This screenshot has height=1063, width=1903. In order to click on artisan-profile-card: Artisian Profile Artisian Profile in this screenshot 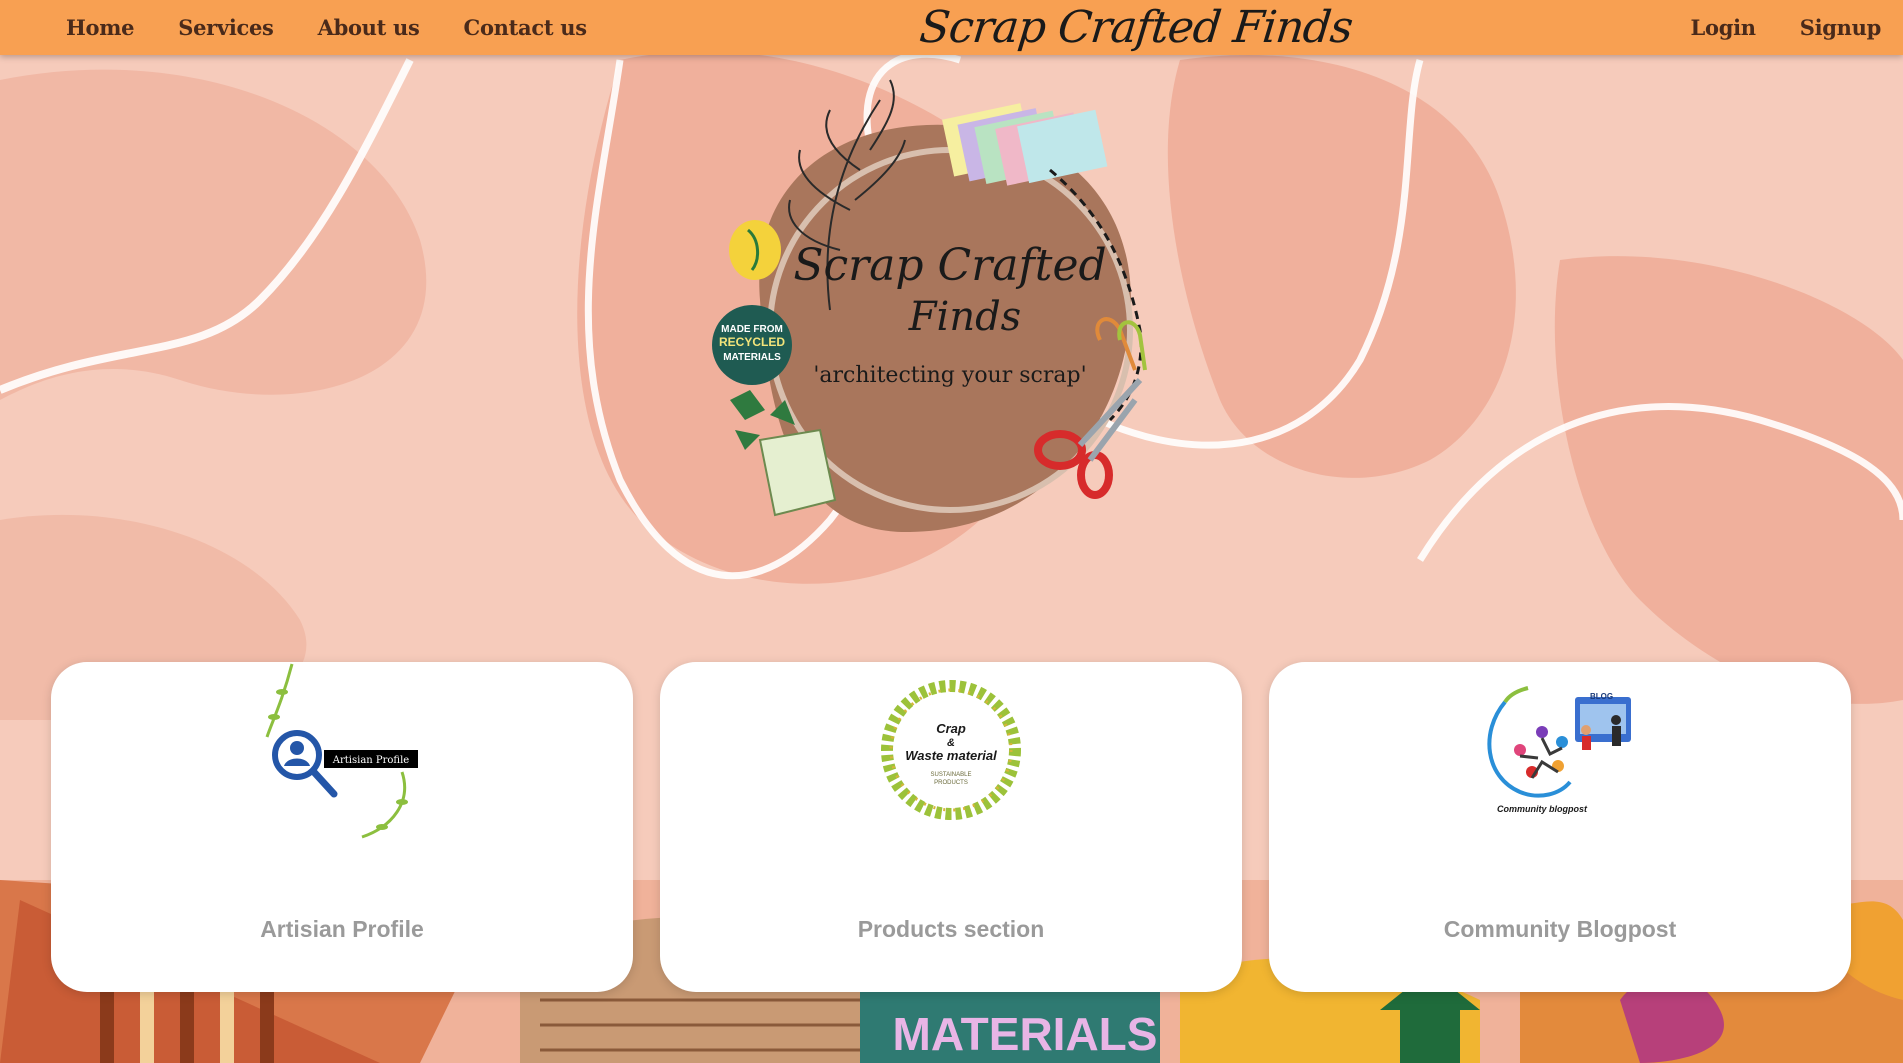, I will do `click(342, 827)`.